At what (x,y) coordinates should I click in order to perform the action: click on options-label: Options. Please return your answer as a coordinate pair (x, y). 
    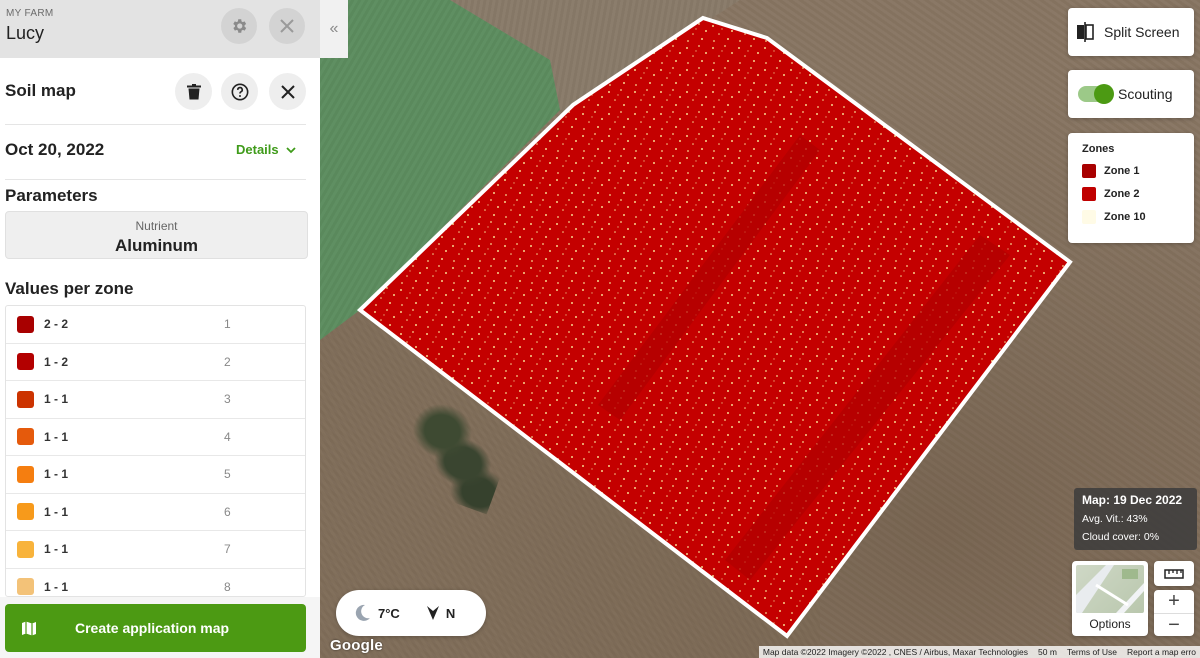
    Looking at the image, I should click on (1110, 624).